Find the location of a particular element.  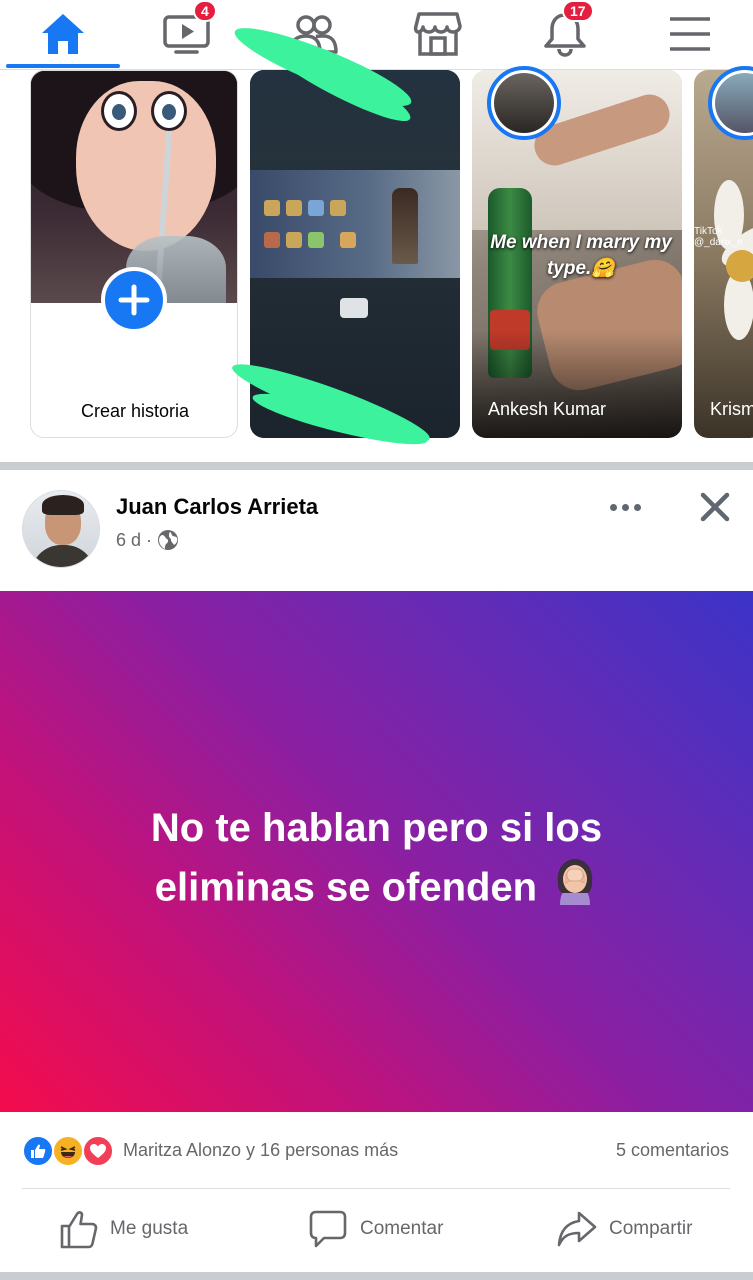

post-meta: 6 d · is located at coordinates (147, 540).